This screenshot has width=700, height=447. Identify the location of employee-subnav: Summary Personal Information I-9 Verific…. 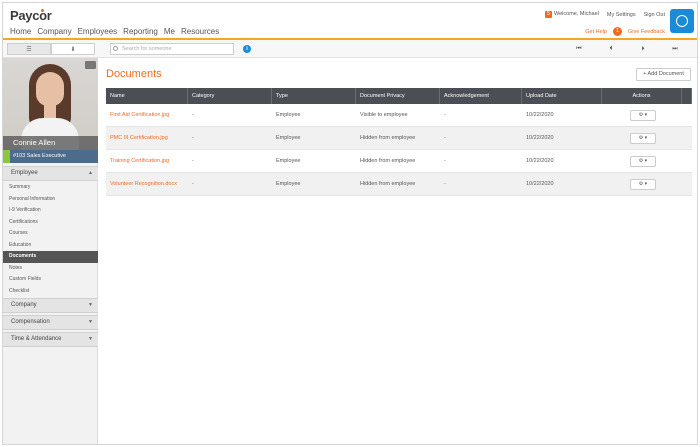
(50, 239).